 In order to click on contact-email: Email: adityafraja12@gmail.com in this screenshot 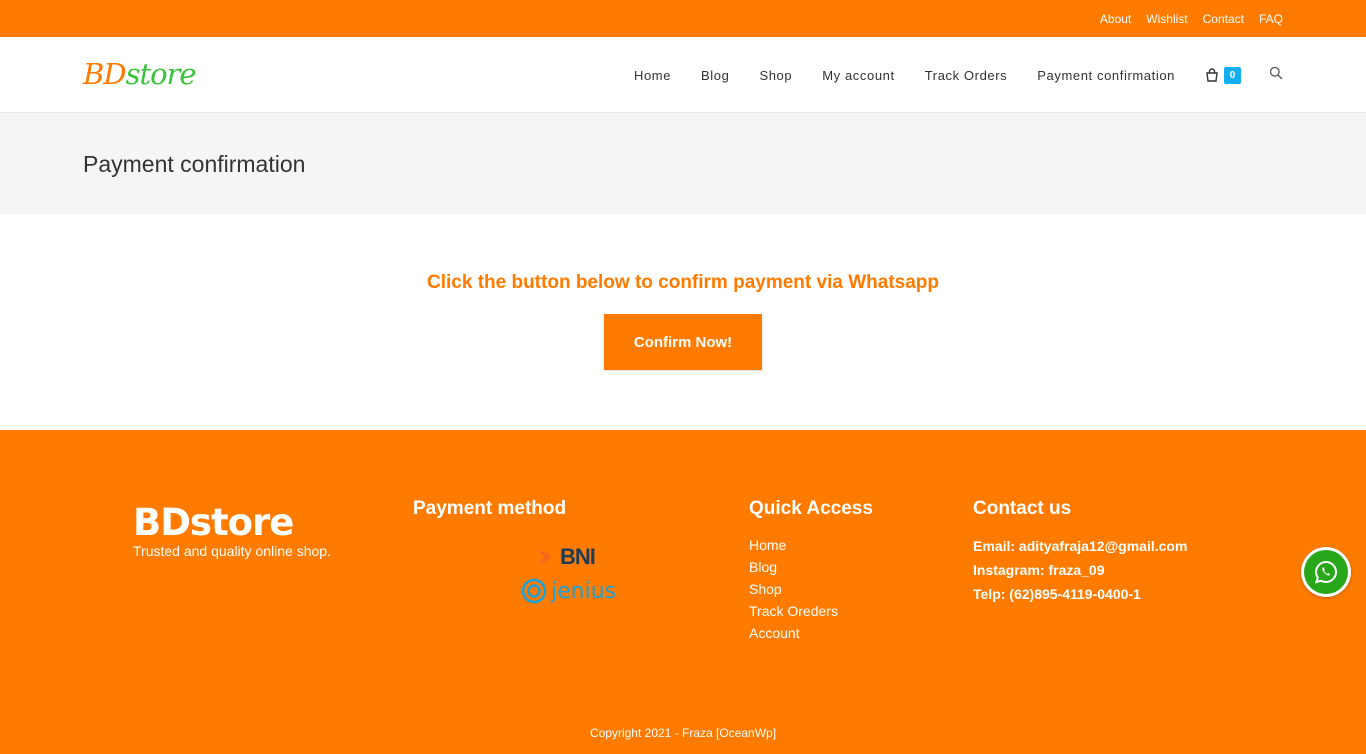, I will do `click(1080, 546)`.